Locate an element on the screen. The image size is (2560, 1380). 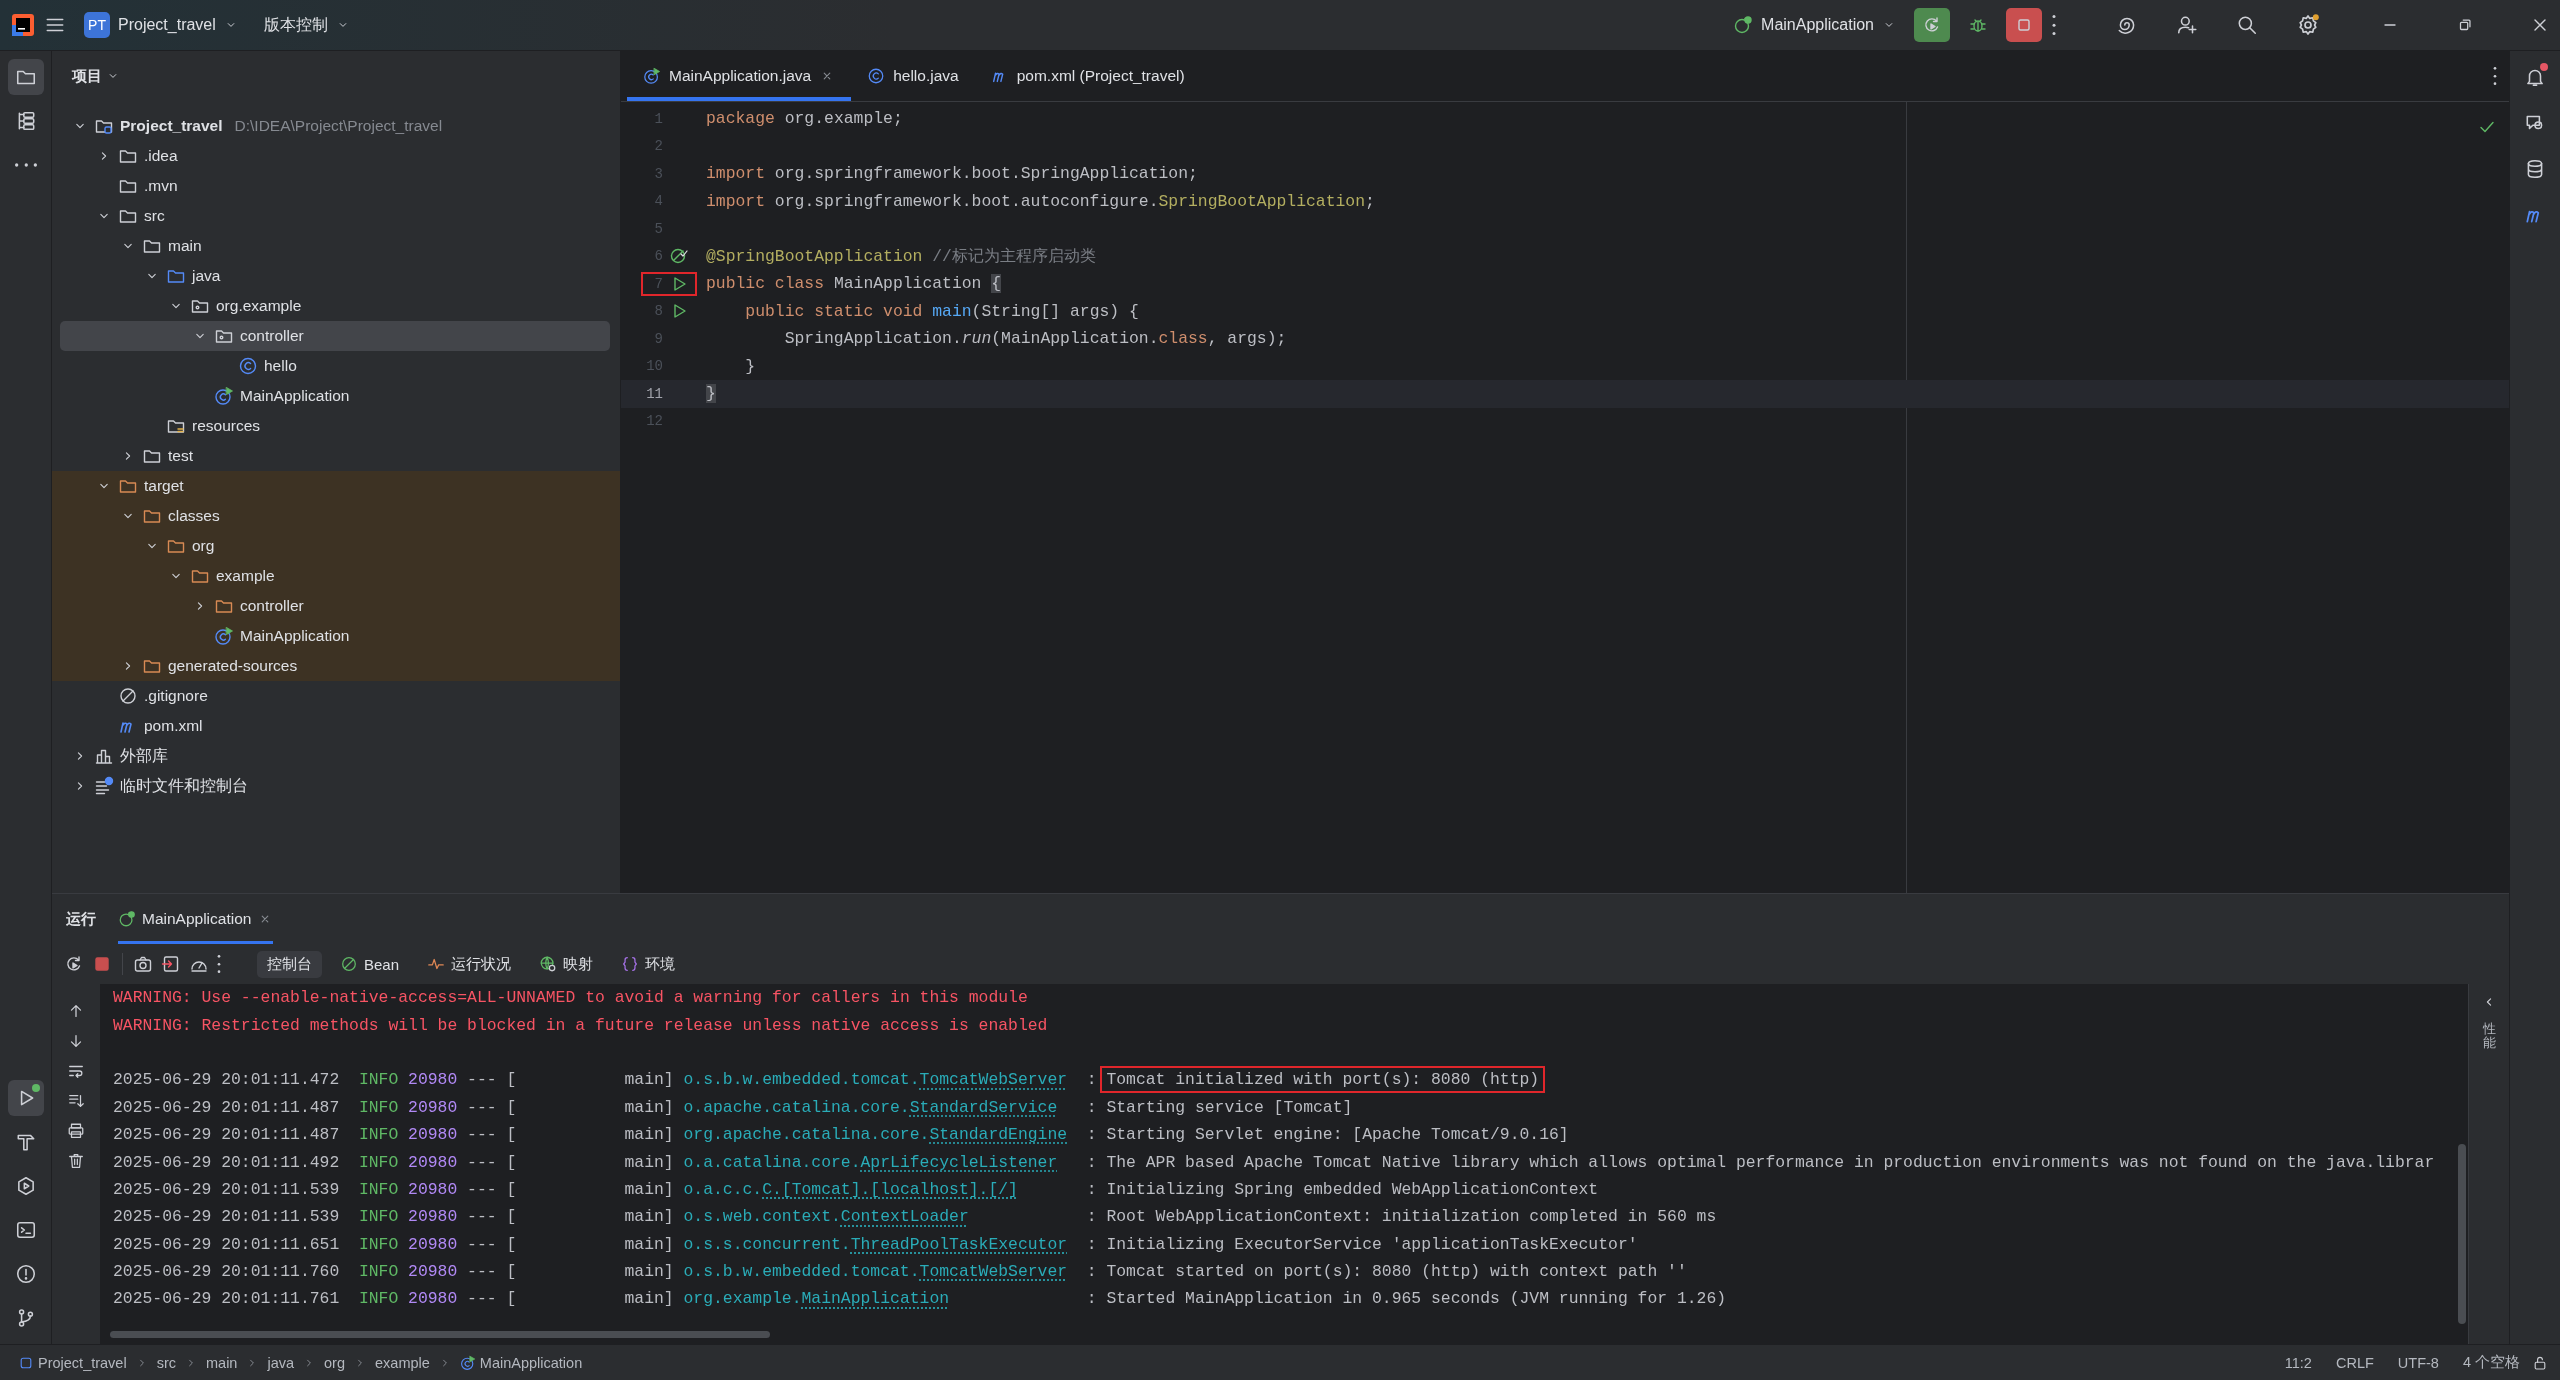
project-path: D:\IDEA\Project\Project_travel is located at coordinates (338, 126).